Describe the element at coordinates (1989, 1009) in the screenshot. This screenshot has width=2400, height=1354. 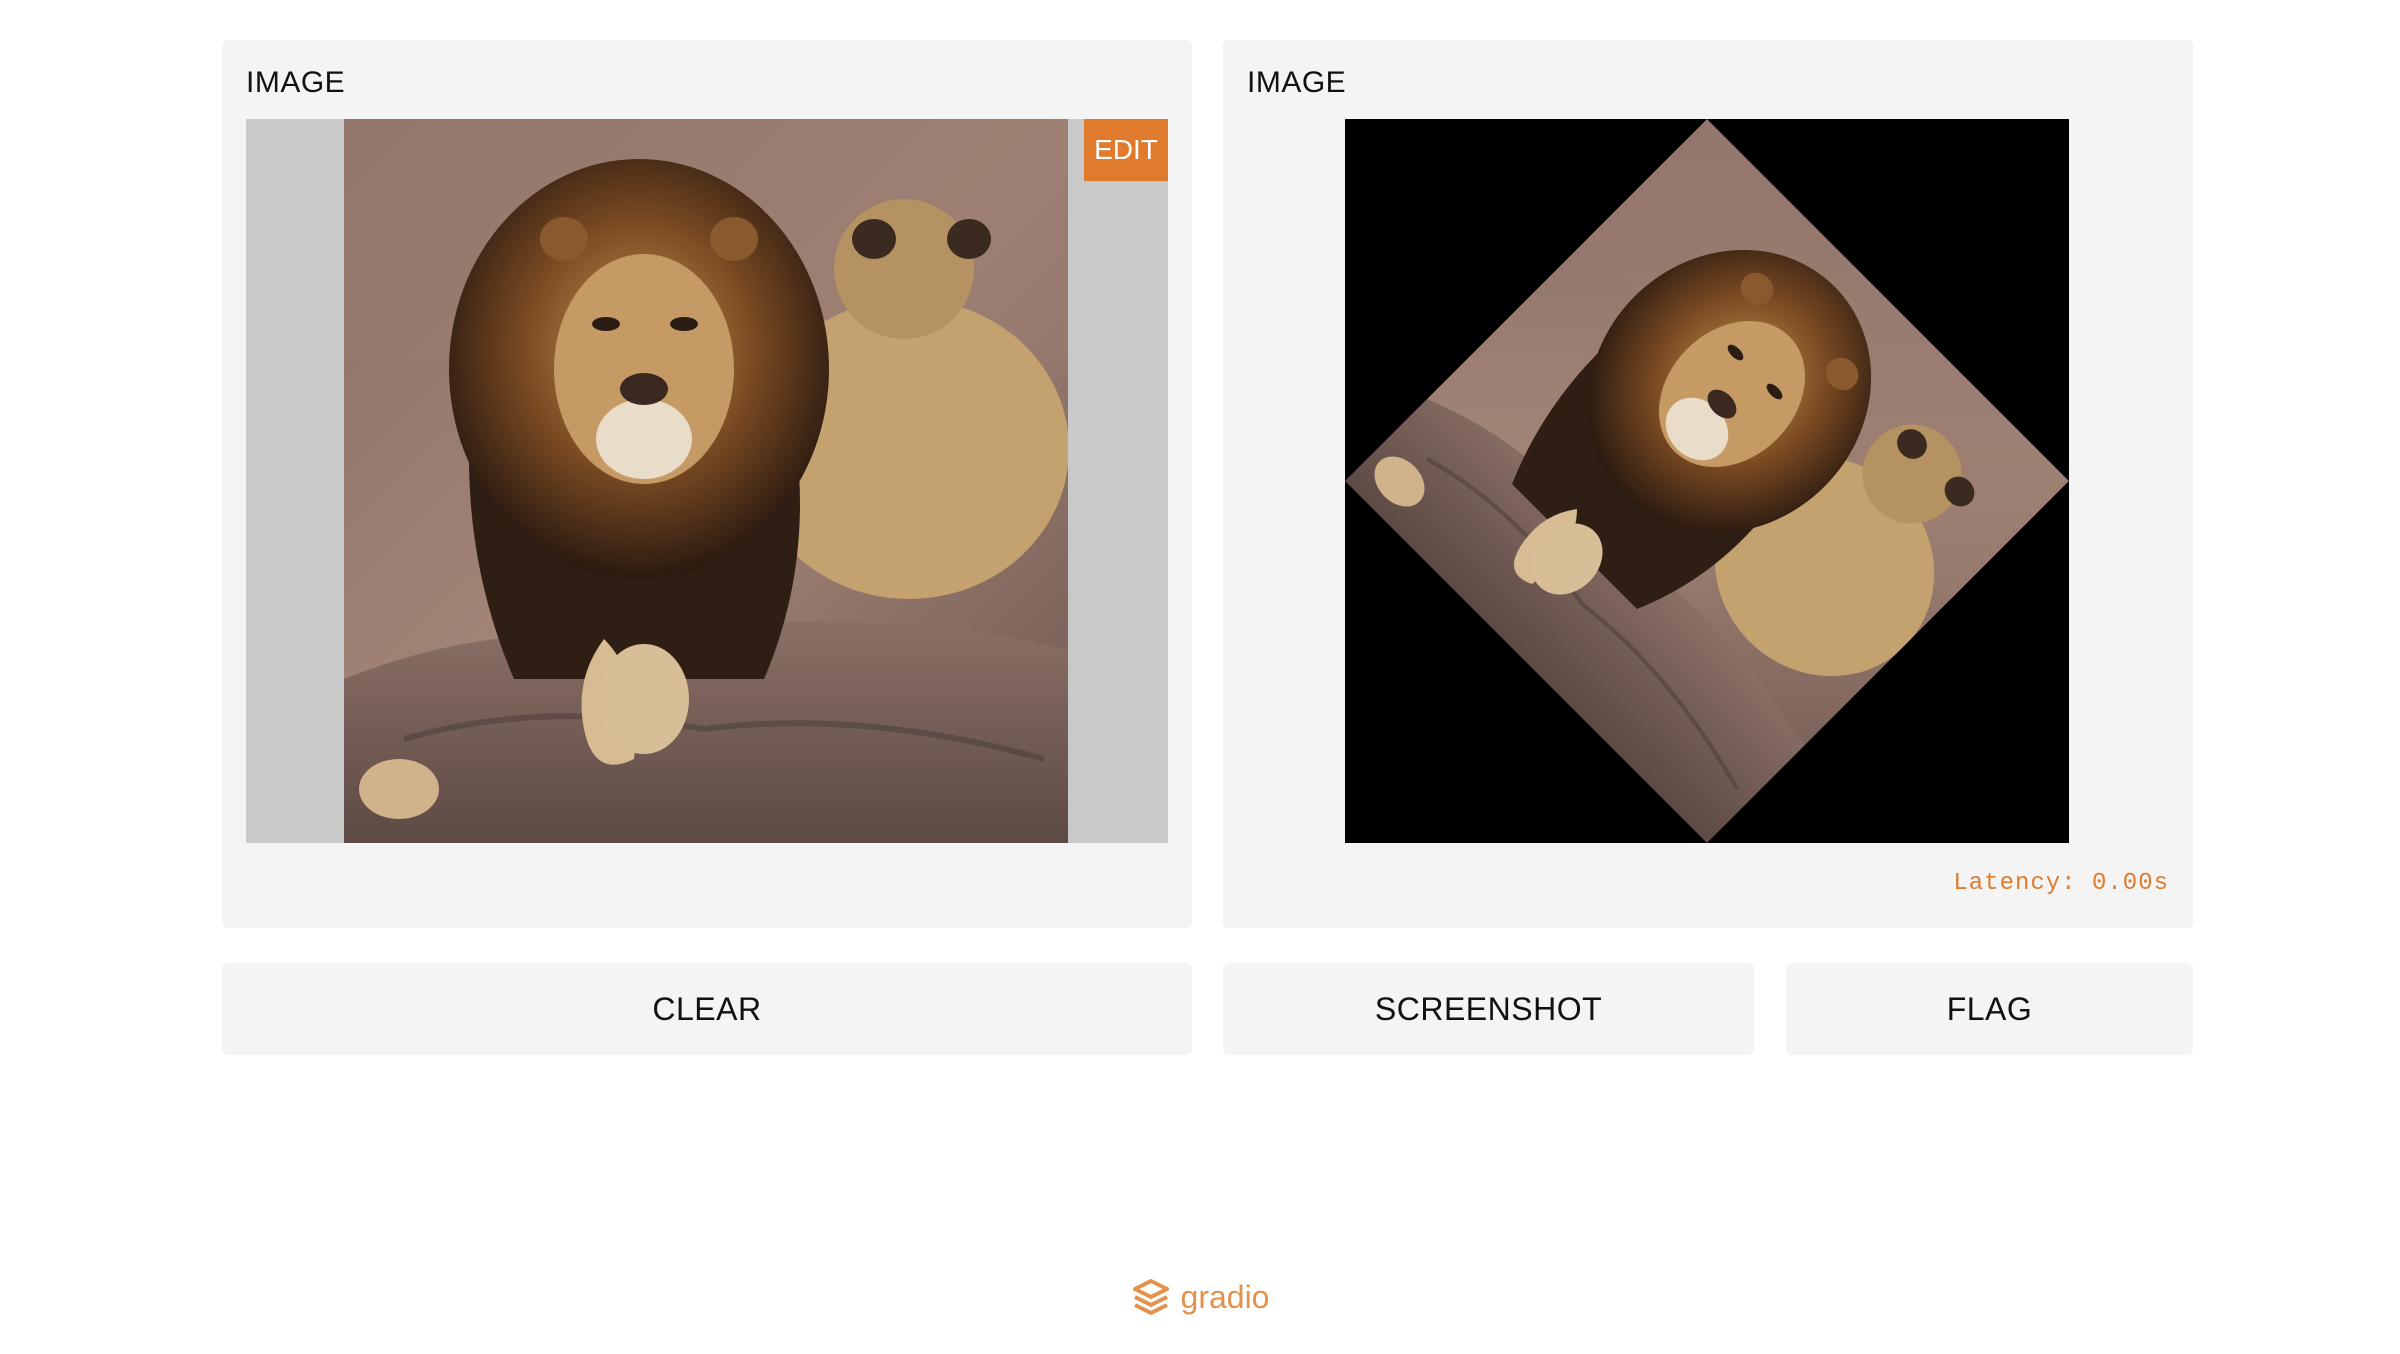
I see `flag-button: FLAG` at that location.